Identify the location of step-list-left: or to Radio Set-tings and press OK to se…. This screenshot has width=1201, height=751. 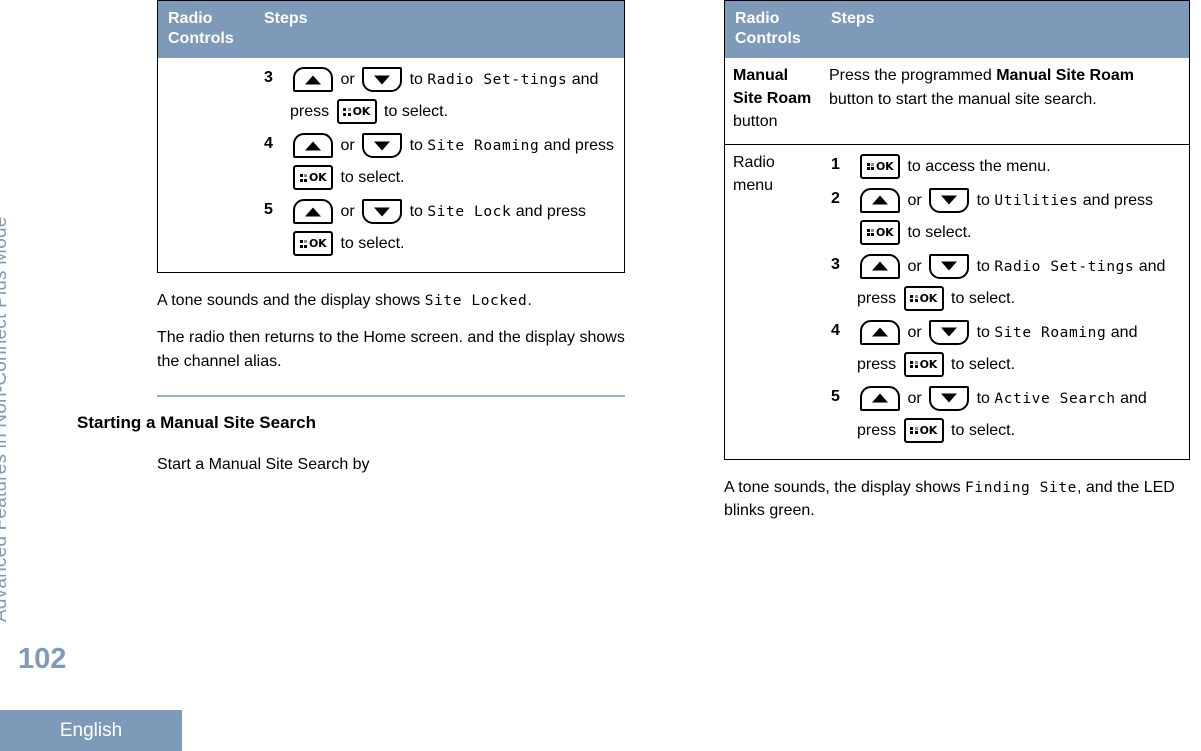
(439, 161).